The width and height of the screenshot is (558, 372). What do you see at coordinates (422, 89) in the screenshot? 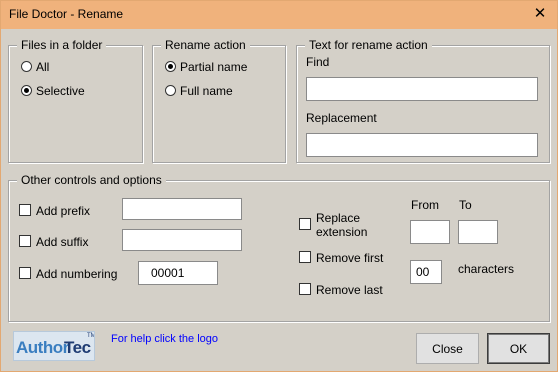
I see `find-input` at bounding box center [422, 89].